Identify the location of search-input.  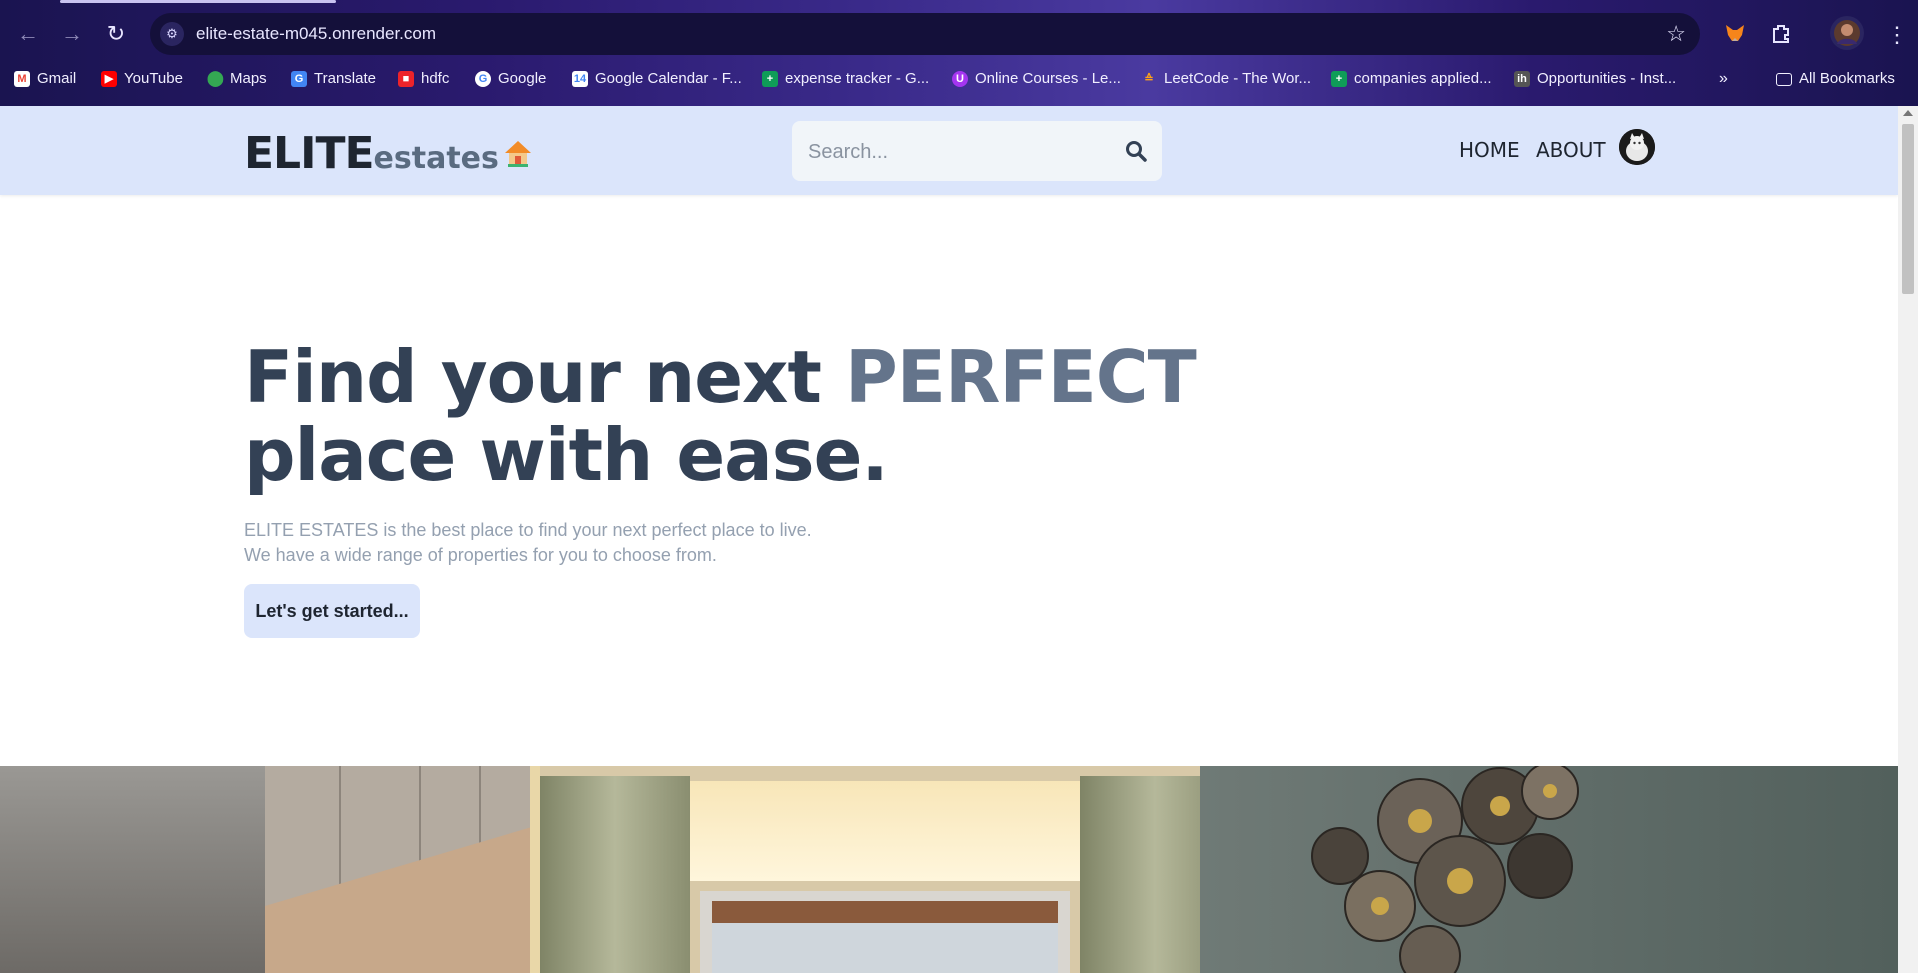
(958, 152).